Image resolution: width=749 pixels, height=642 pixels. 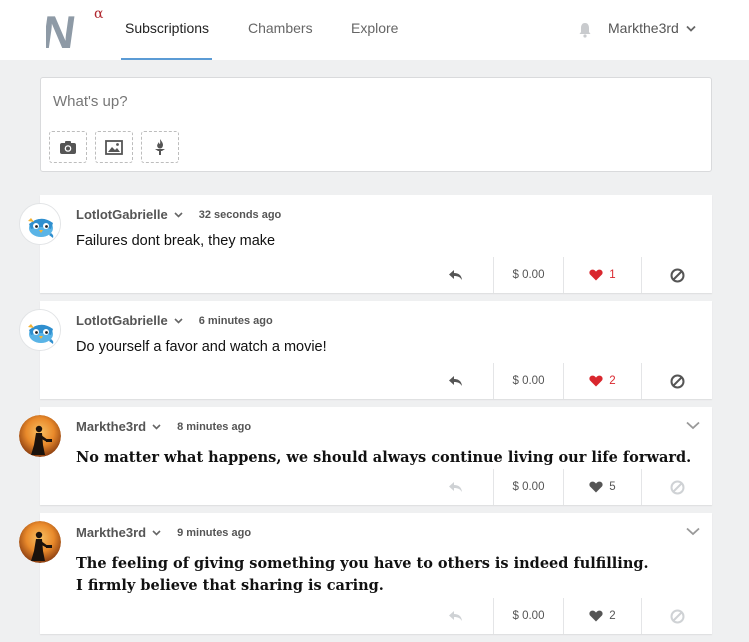 I want to click on status-input, so click(x=353, y=101).